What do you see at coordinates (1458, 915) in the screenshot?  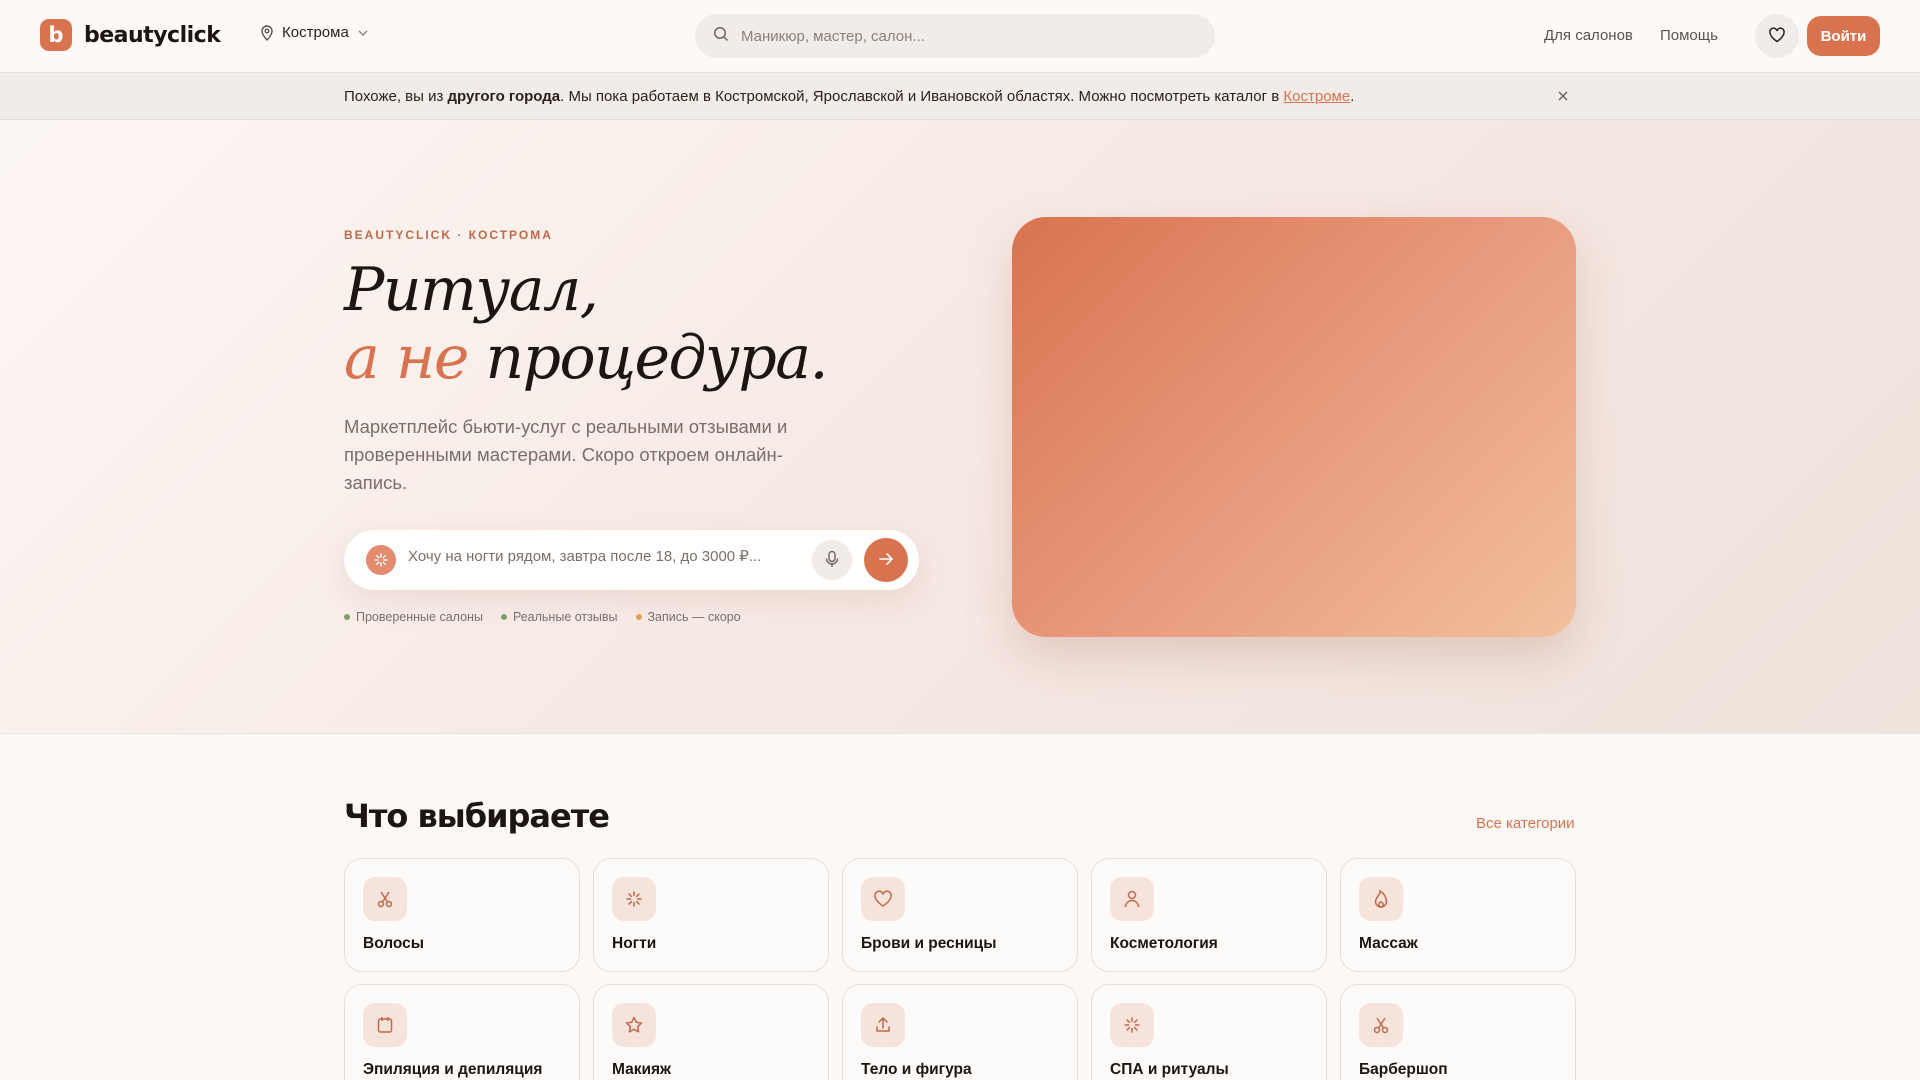 I see `category-card-massage: Массаж` at bounding box center [1458, 915].